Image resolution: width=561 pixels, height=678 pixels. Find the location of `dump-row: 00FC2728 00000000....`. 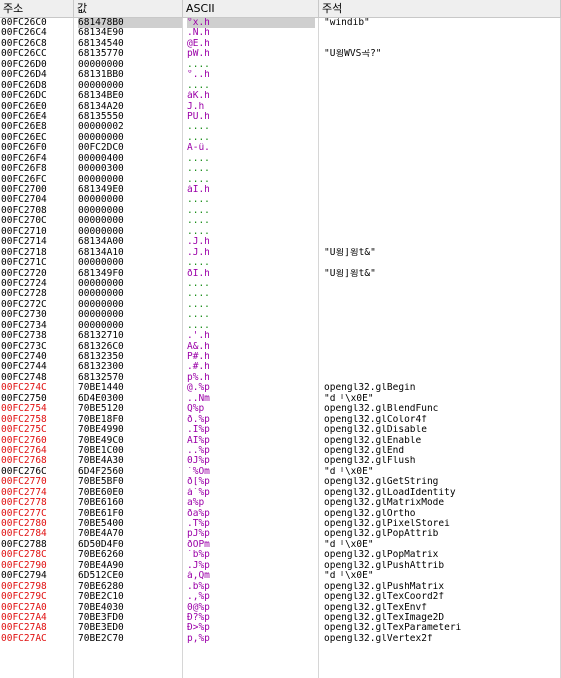

dump-row: 00FC2728 00000000.... is located at coordinates (280, 294).